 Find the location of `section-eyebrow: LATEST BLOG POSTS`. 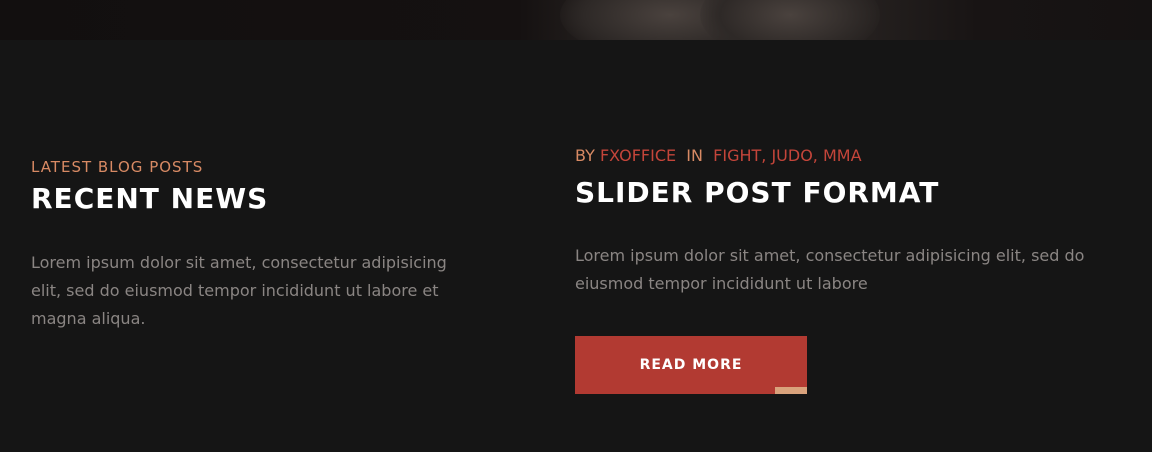

section-eyebrow: LATEST BLOG POSTS is located at coordinates (117, 167).